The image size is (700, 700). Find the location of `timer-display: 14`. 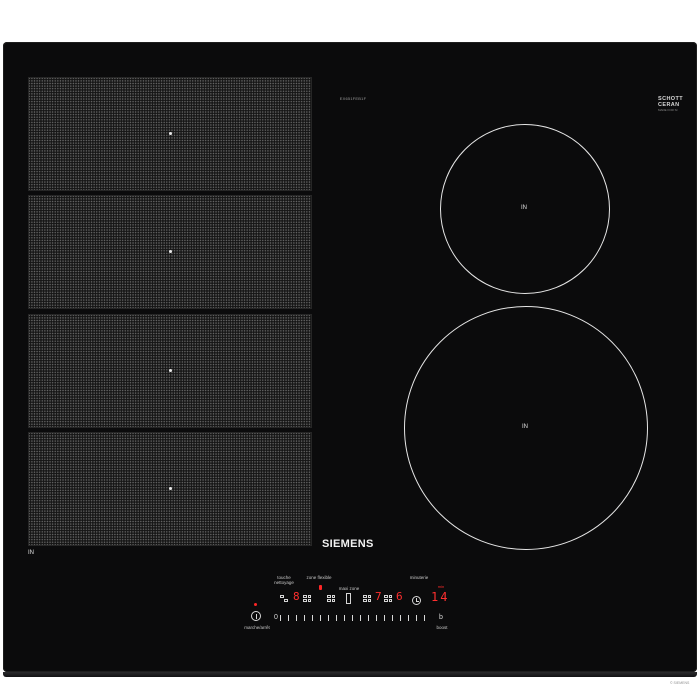

timer-display: 14 is located at coordinates (440, 597).